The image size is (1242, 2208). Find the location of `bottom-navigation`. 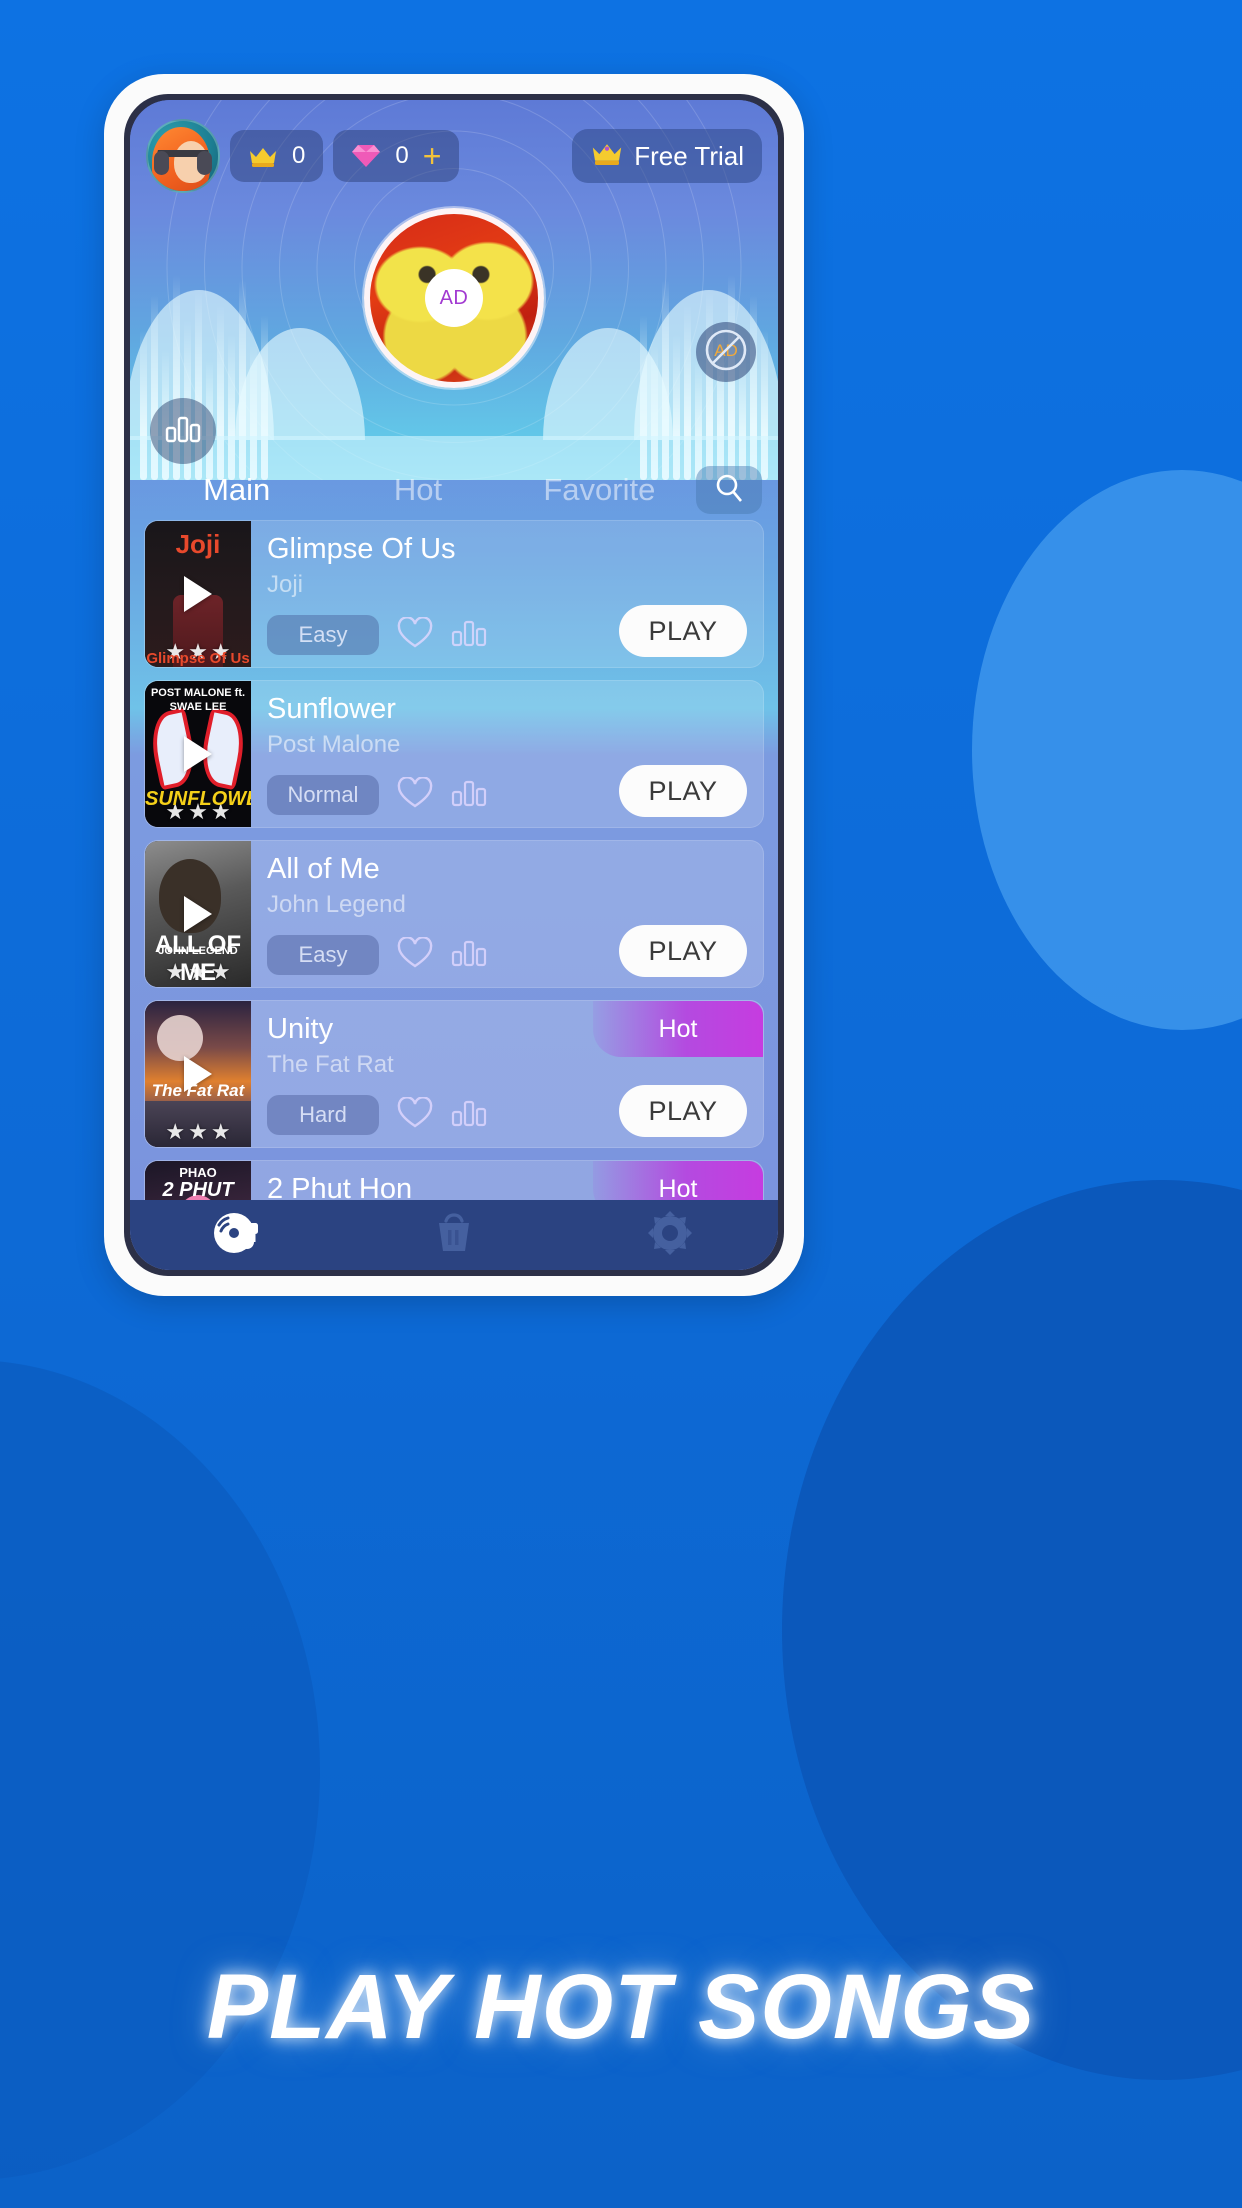

bottom-navigation is located at coordinates (454, 1235).